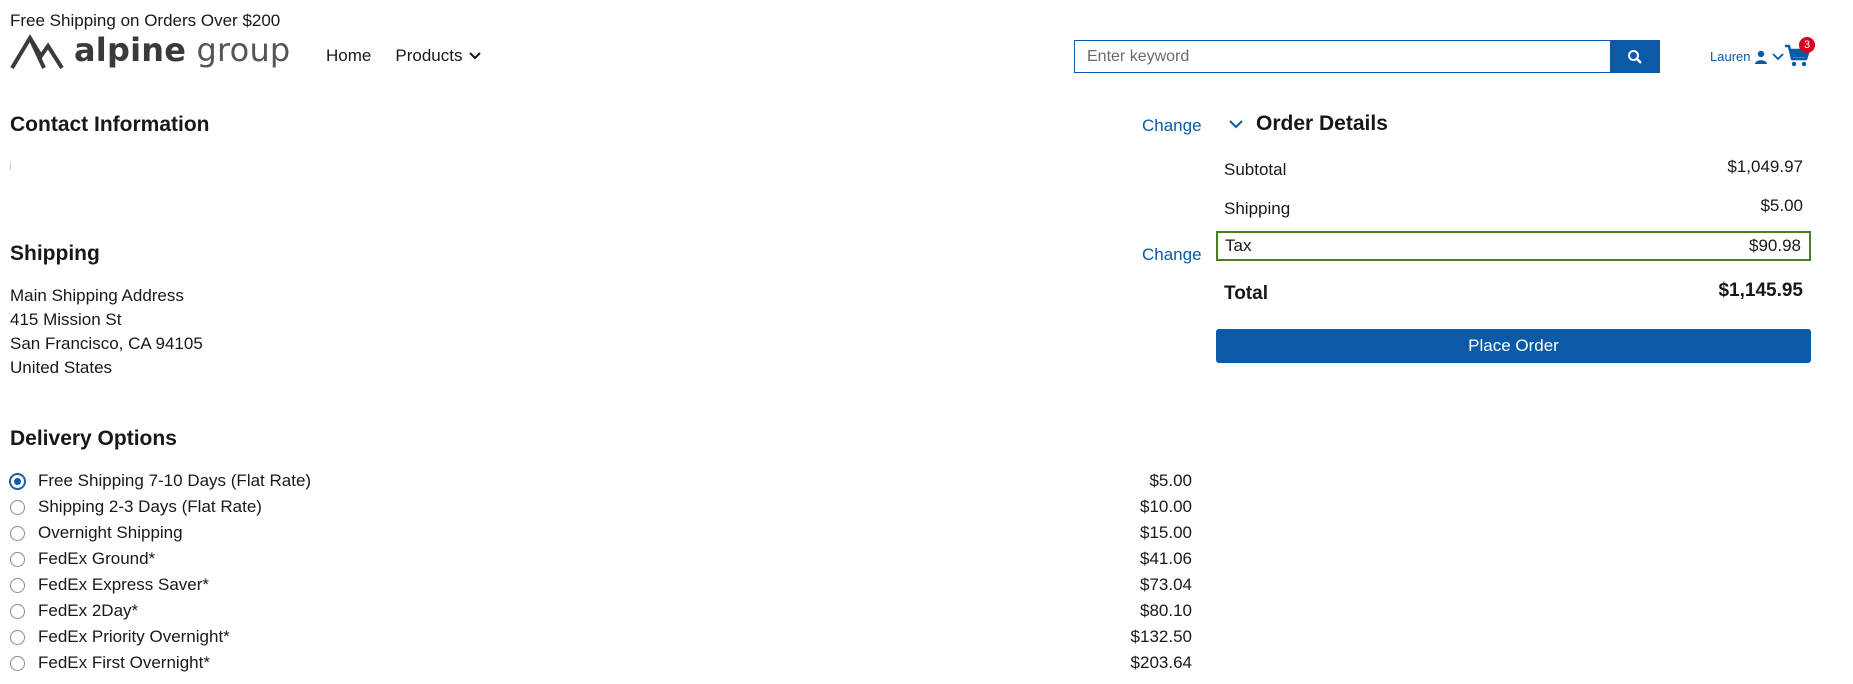 The width and height of the screenshot is (1853, 684). Describe the element at coordinates (1161, 662) in the screenshot. I see `delivery-option-price: $203.64` at that location.